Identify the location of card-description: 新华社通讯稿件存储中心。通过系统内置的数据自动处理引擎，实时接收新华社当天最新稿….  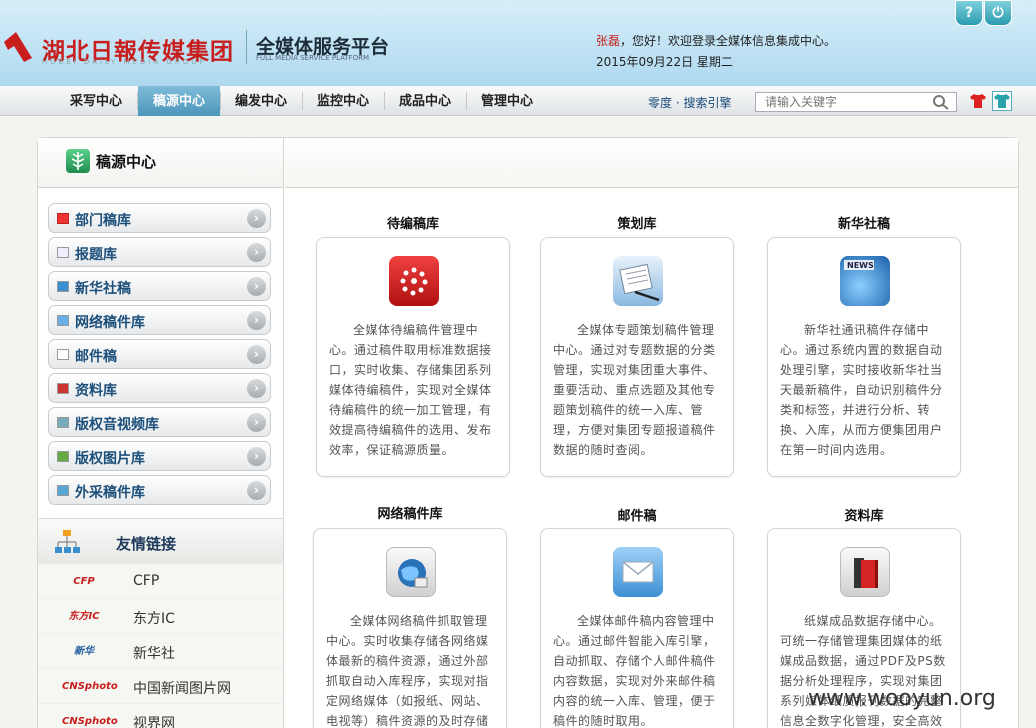
(861, 390).